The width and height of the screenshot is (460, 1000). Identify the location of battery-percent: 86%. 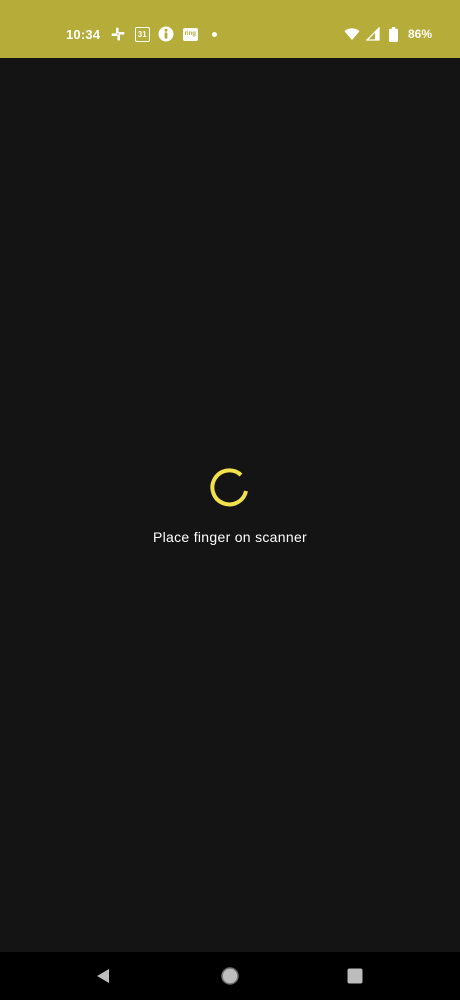
(419, 34).